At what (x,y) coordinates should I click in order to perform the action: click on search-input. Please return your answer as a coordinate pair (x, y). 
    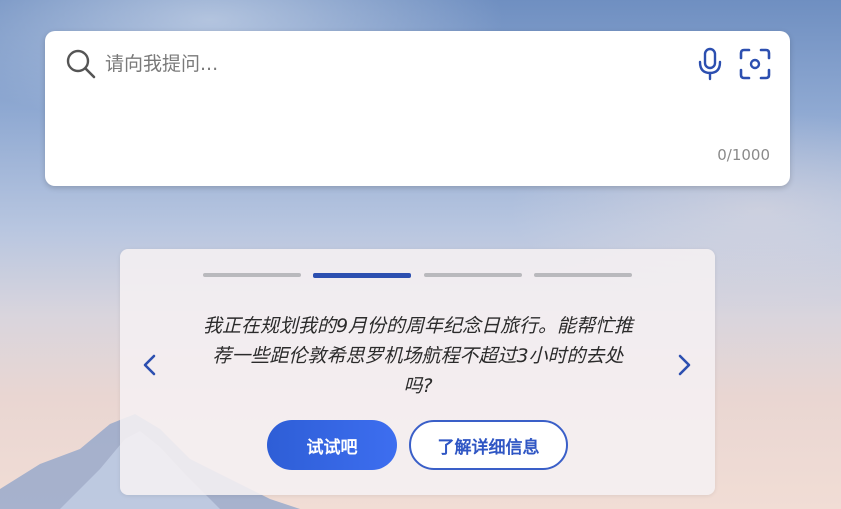
    Looking at the image, I should click on (385, 64).